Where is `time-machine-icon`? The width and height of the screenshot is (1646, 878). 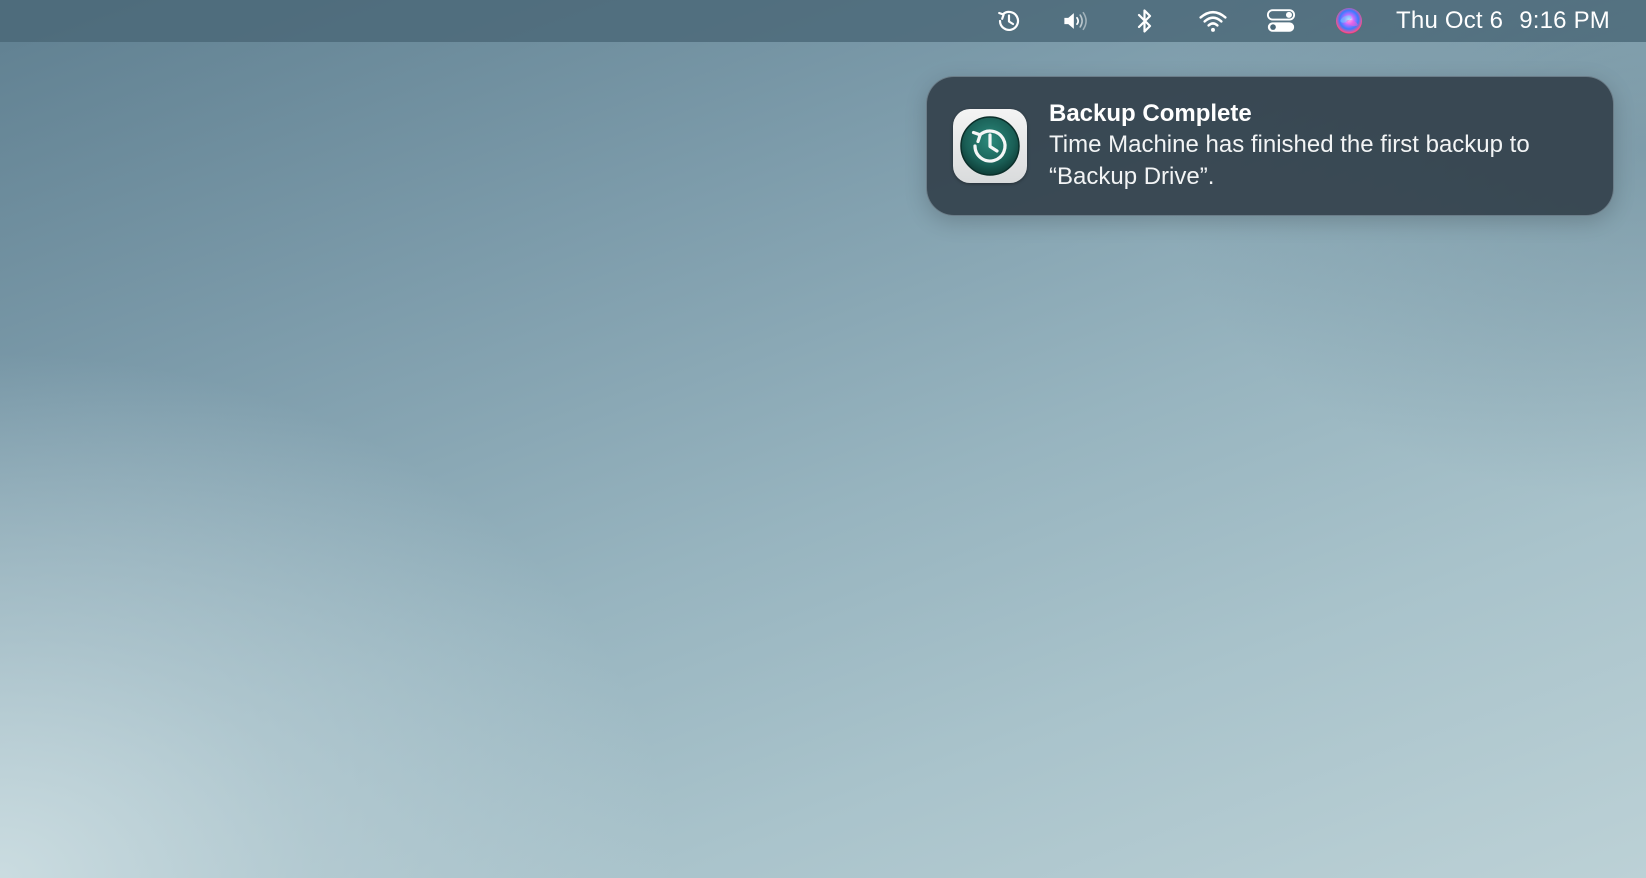 time-machine-icon is located at coordinates (1009, 21).